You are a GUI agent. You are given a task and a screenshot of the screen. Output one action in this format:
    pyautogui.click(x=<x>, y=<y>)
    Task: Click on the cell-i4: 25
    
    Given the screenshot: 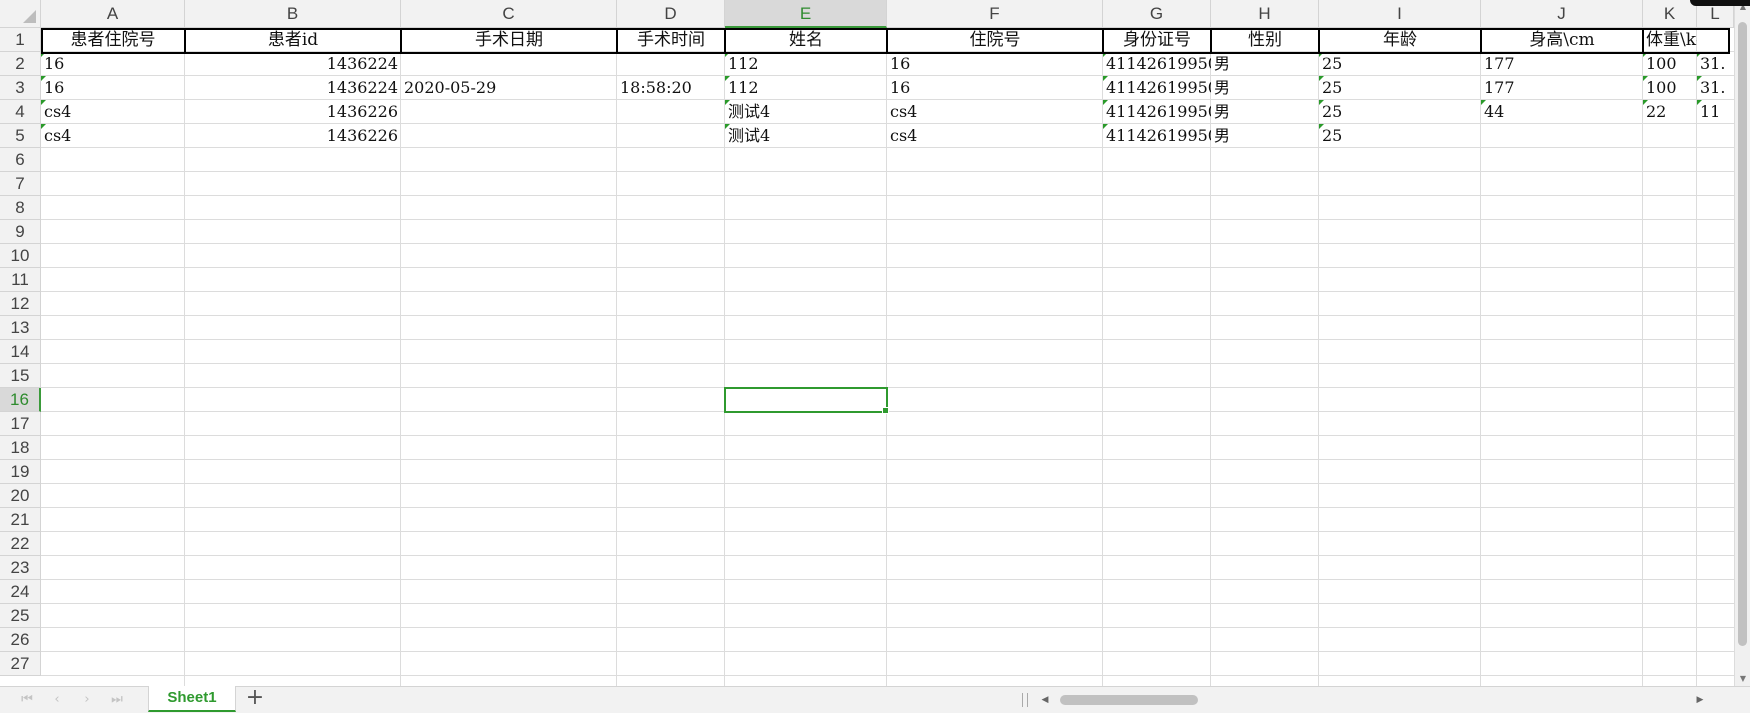 What is the action you would take?
    pyautogui.click(x=1400, y=112)
    